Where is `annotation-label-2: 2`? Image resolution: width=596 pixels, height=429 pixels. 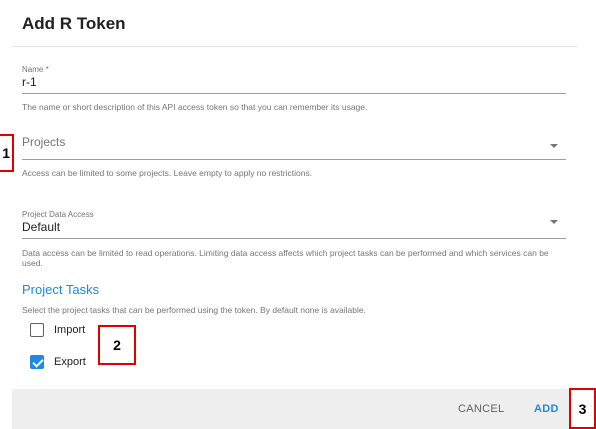
annotation-label-2: 2 is located at coordinates (117, 345).